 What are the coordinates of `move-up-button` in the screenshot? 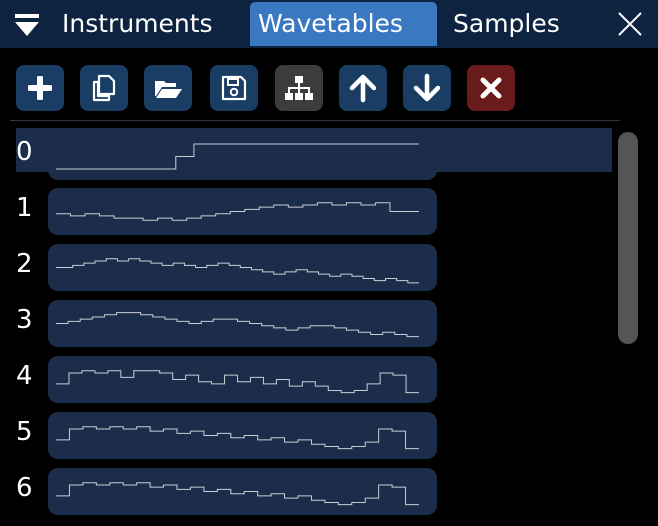 It's located at (363, 88).